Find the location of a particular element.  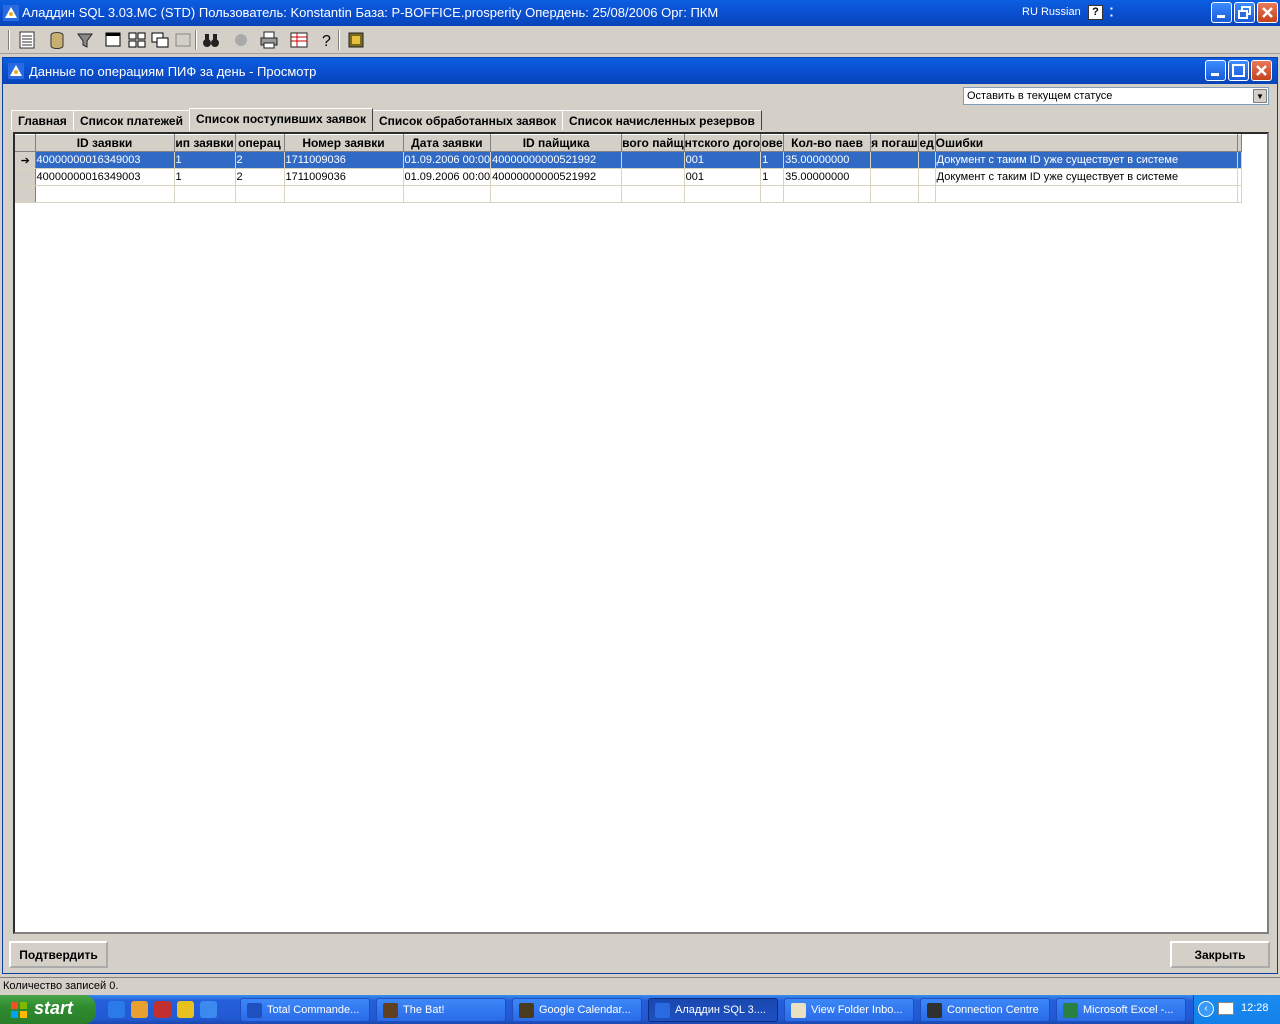

column-header: Номер заявки is located at coordinates (344, 143).